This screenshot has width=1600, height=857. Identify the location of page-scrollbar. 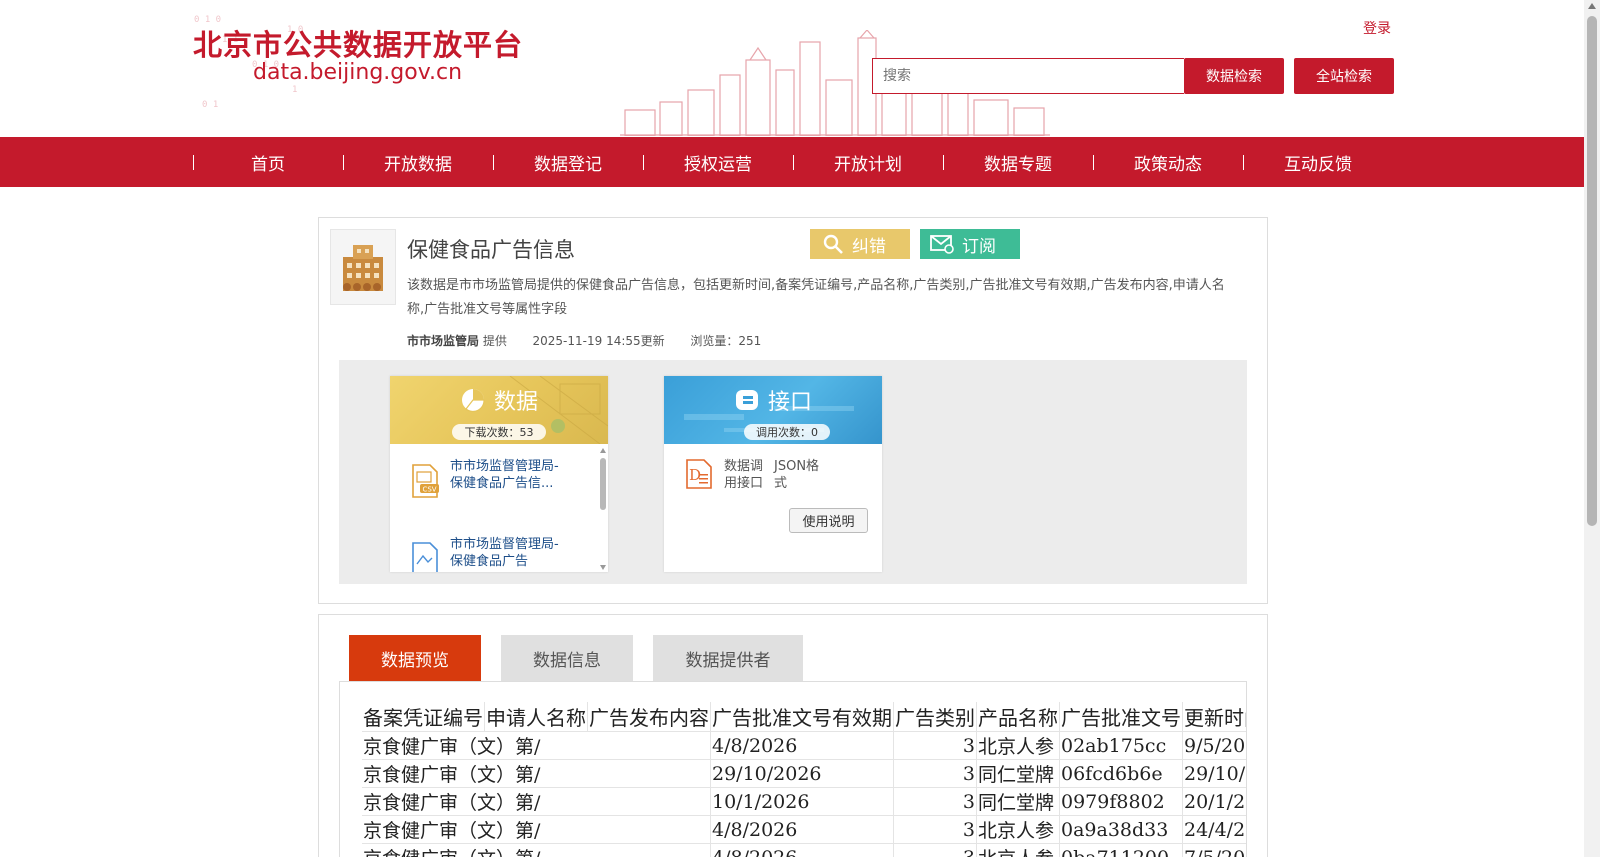
(1592, 428).